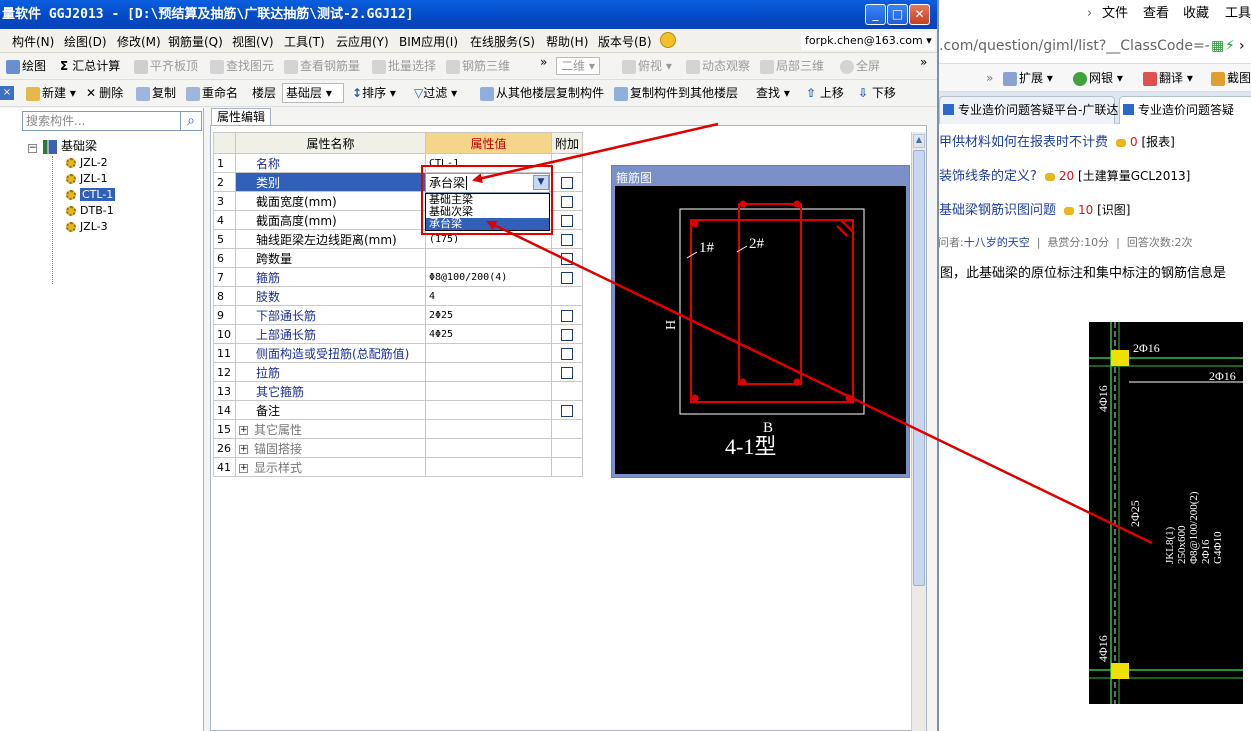 This screenshot has width=1251, height=731. I want to click on property-row: 6 跨数量, so click(398, 258).